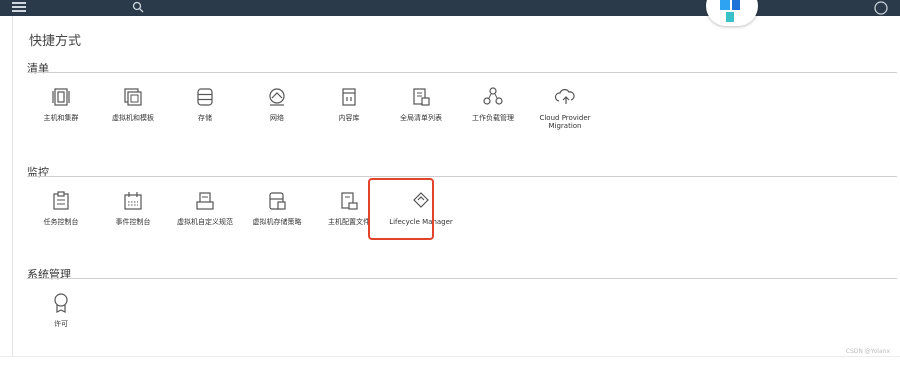 This screenshot has height=384, width=900. Describe the element at coordinates (205, 97) in the screenshot. I see `storage-icon` at that location.